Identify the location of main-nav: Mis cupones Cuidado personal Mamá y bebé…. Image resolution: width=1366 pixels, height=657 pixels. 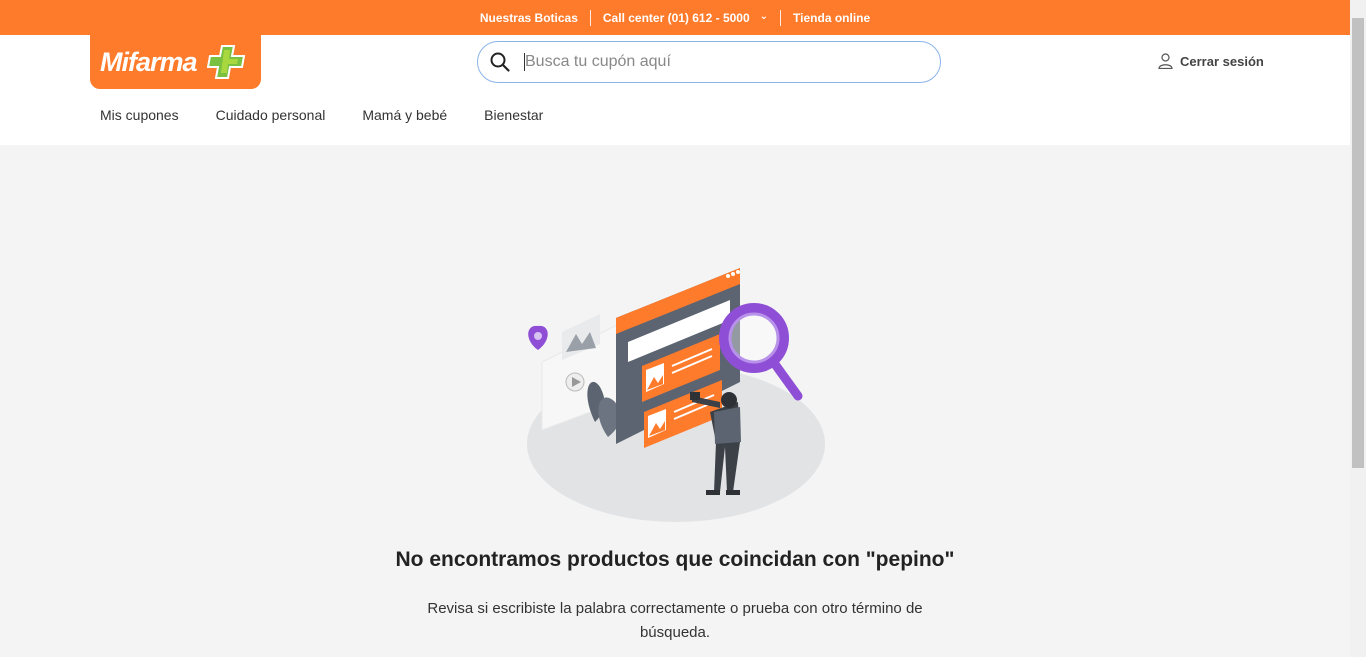
(340, 115).